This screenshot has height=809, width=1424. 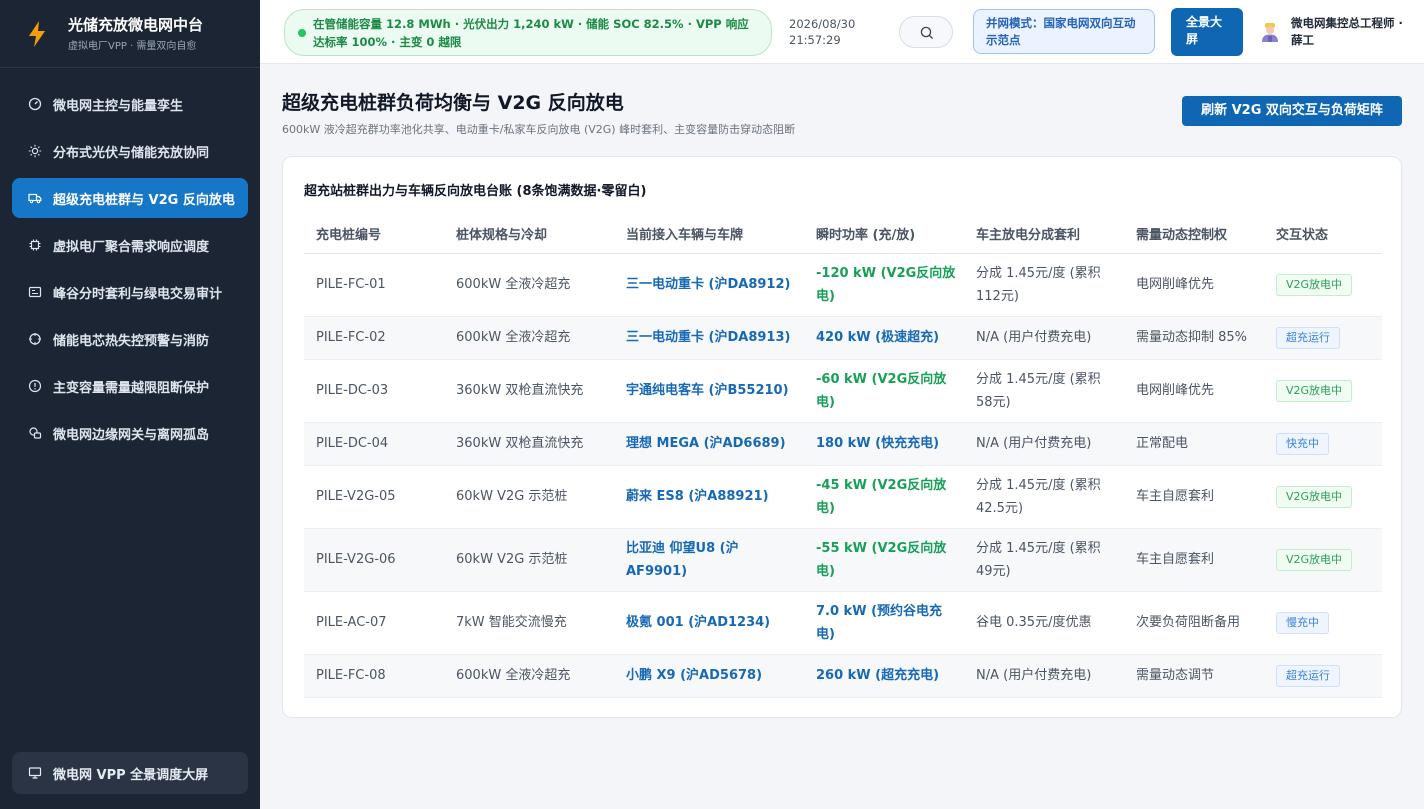 I want to click on sidebar-item-tou-arbitrage: 峰谷分时套利与绿电交易审计, so click(x=130, y=292).